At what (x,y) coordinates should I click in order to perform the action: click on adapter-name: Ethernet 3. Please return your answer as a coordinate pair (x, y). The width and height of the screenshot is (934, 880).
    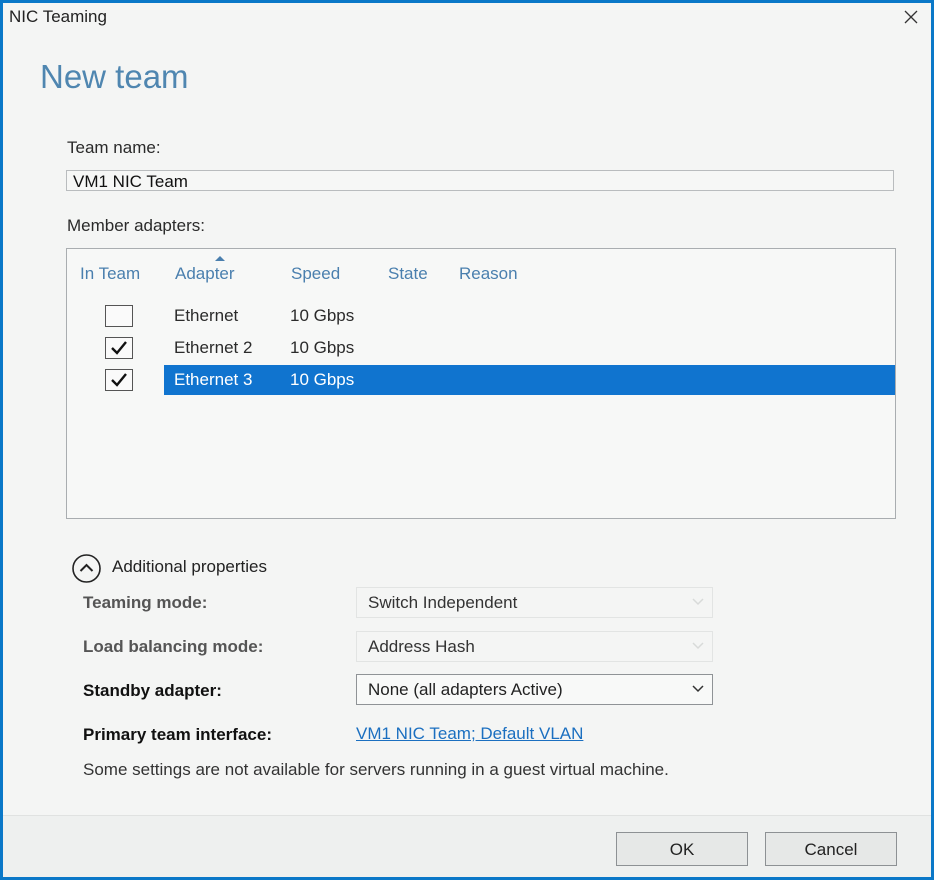
    Looking at the image, I should click on (213, 379).